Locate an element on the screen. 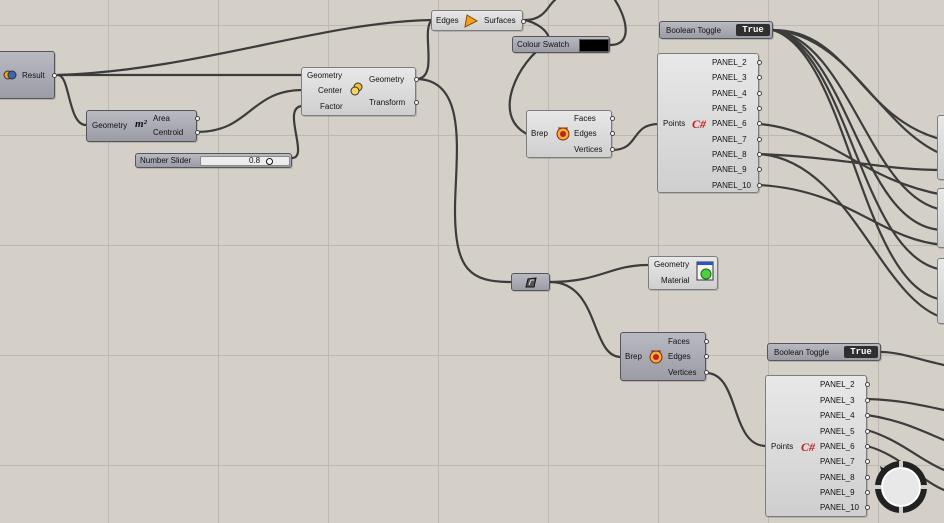 This screenshot has width=944, height=523. result-label: Result is located at coordinates (33, 75).